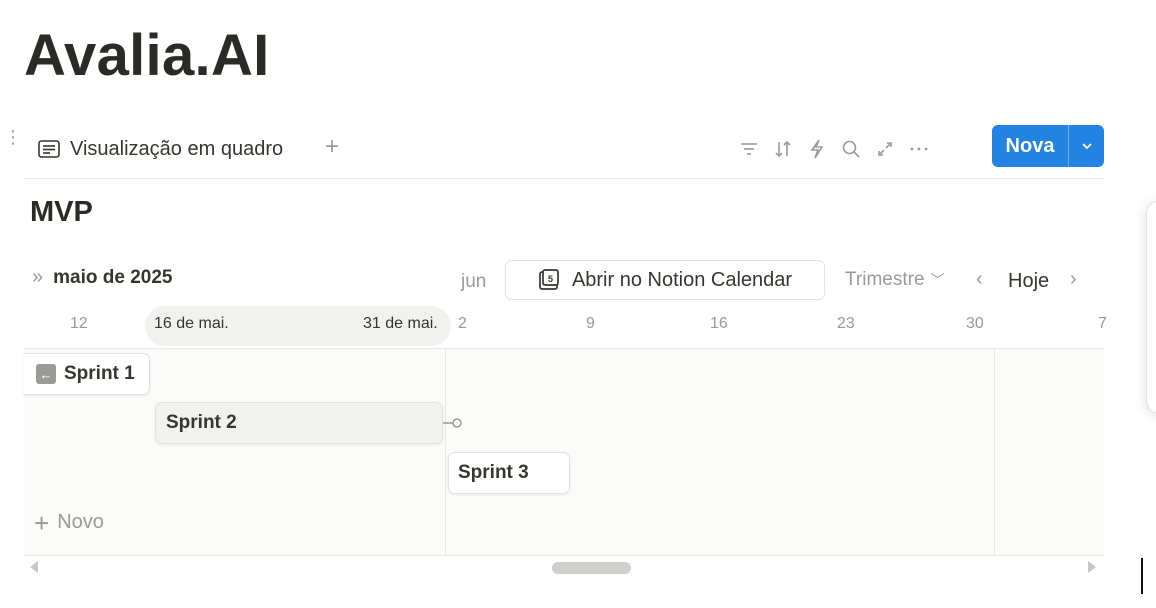 Image resolution: width=1156 pixels, height=608 pixels. I want to click on page-title: Avalia.AI, so click(147, 55).